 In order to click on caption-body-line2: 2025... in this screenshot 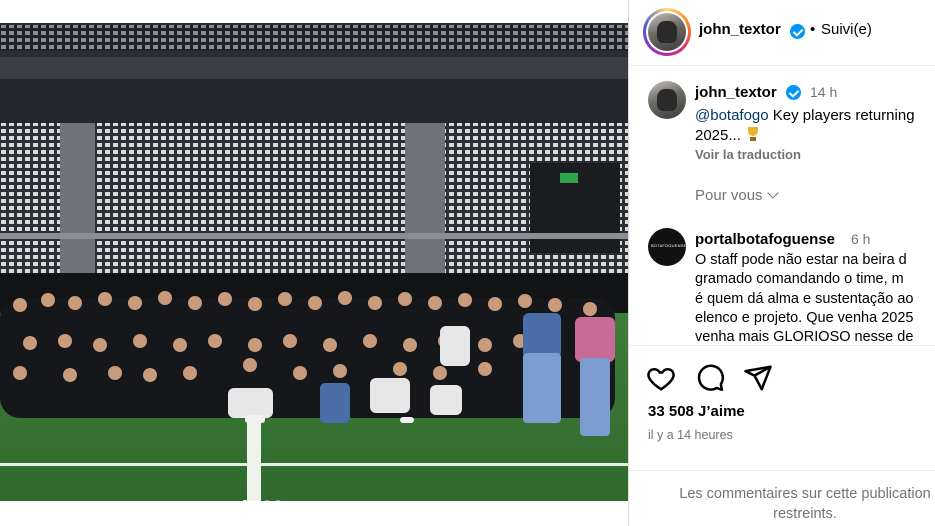, I will do `click(718, 135)`.